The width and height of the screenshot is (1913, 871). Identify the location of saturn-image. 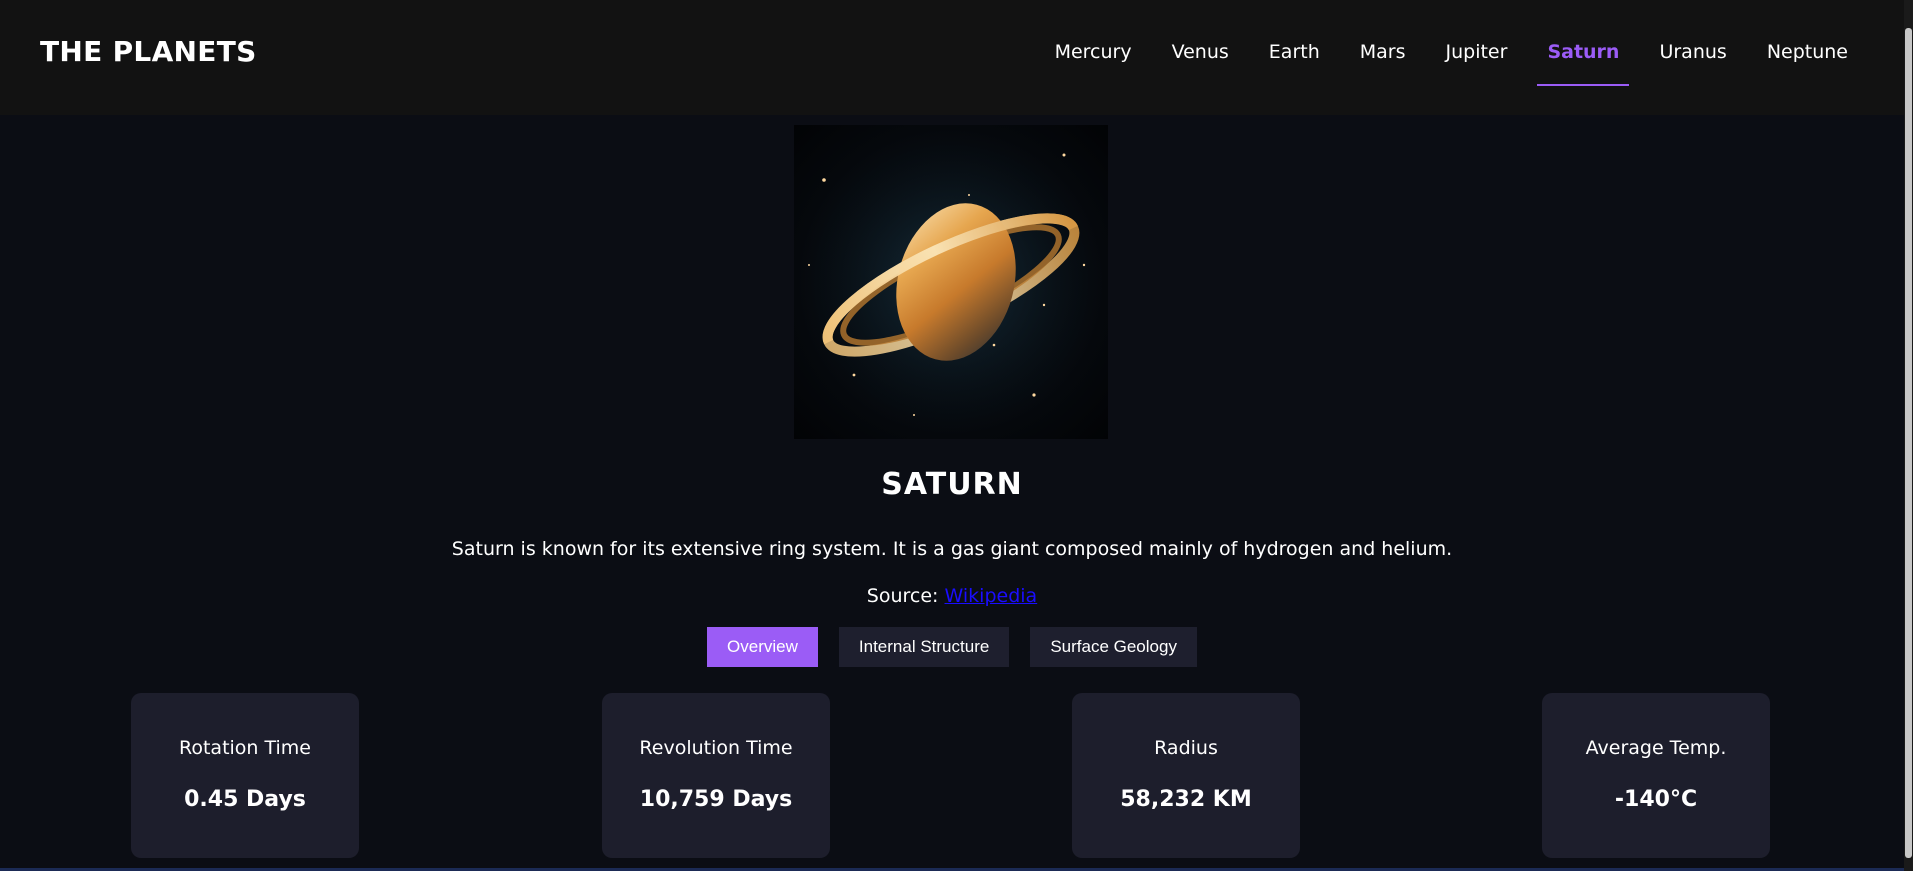
(951, 282).